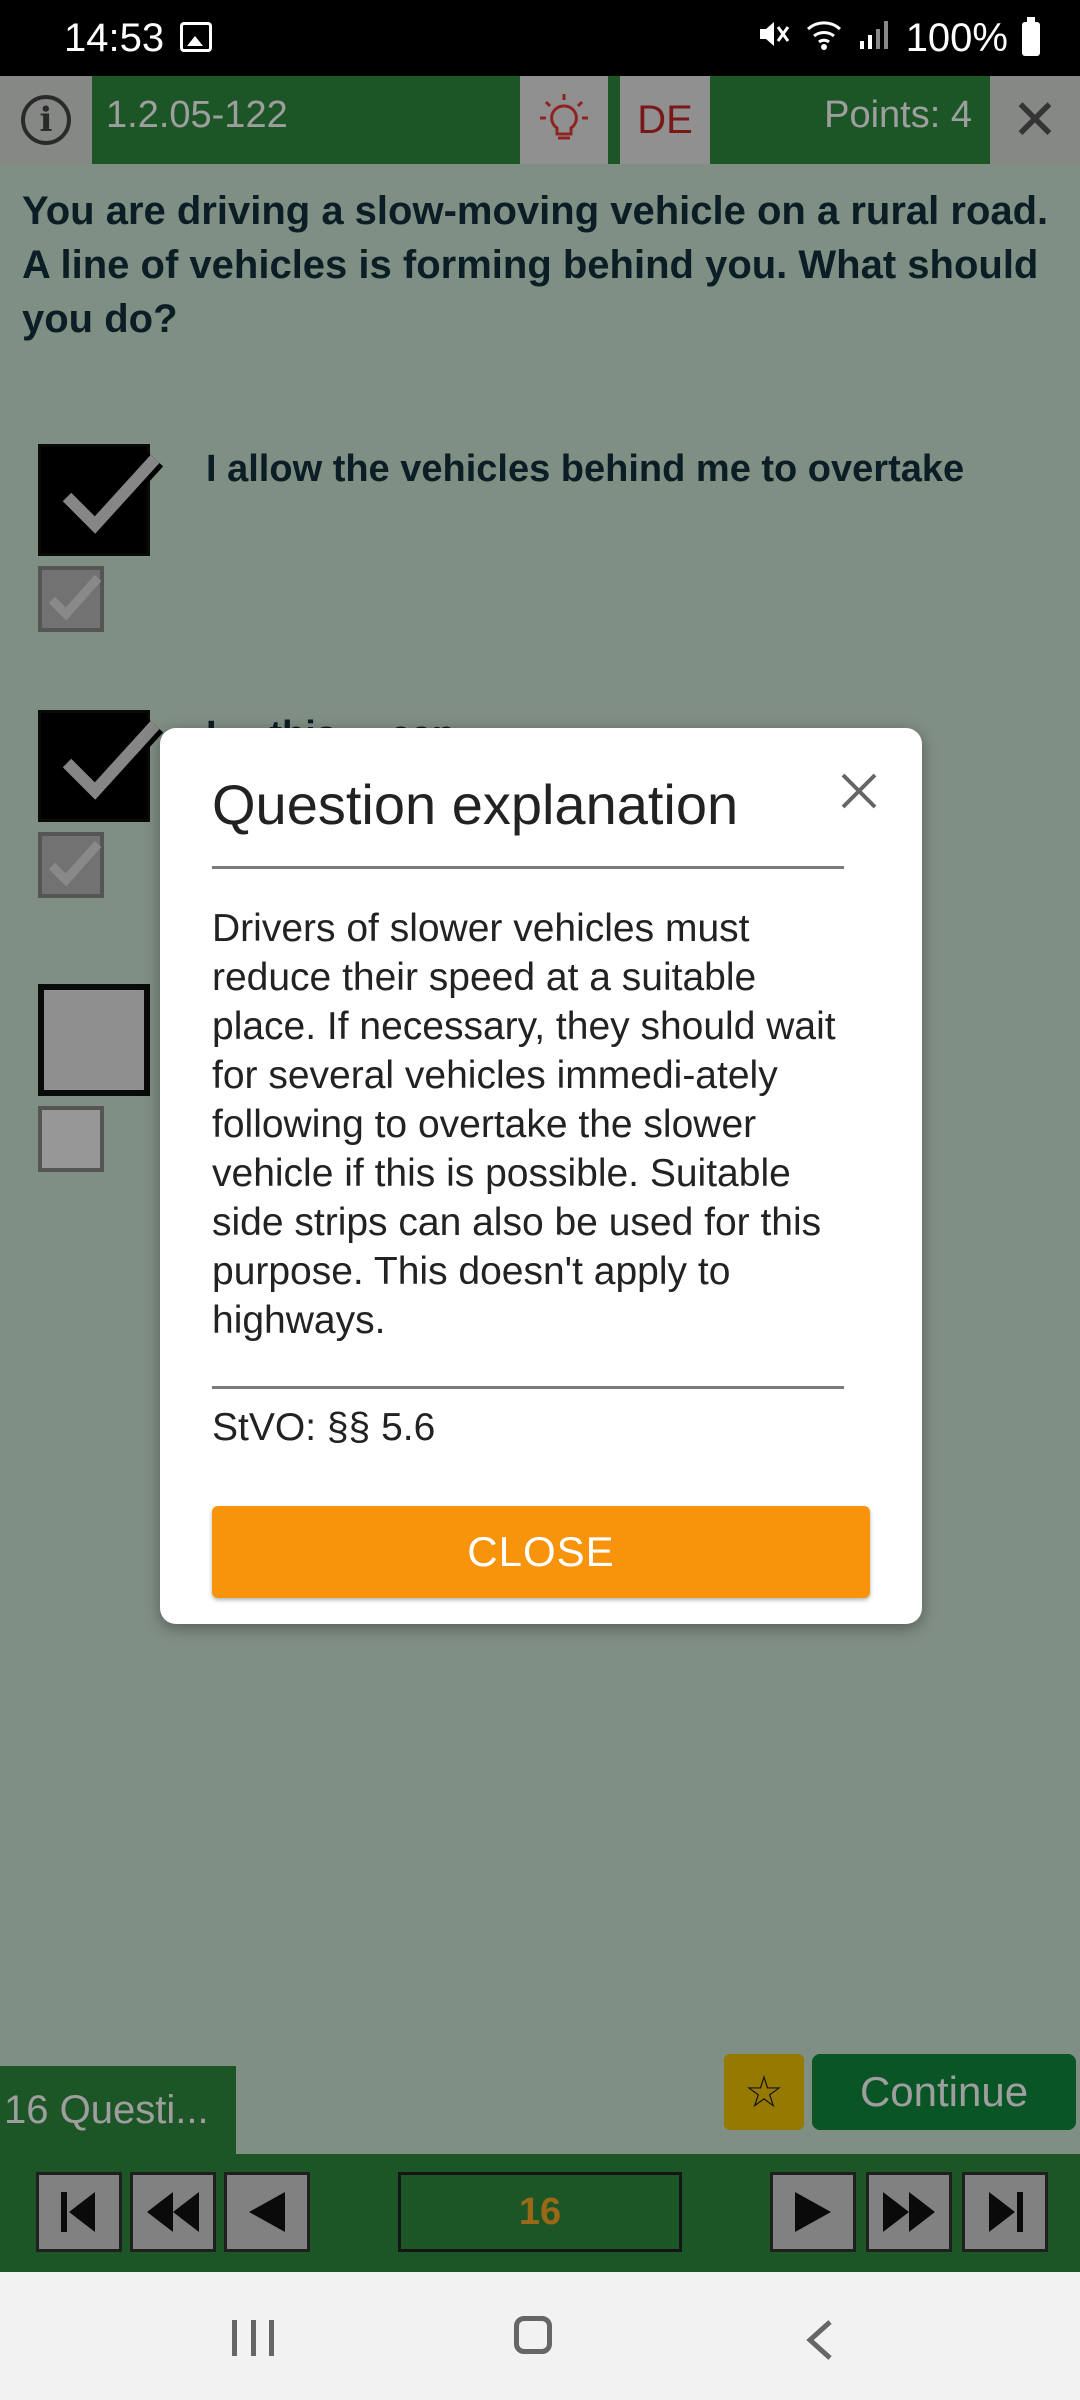  What do you see at coordinates (875, 38) in the screenshot?
I see `signal-icon` at bounding box center [875, 38].